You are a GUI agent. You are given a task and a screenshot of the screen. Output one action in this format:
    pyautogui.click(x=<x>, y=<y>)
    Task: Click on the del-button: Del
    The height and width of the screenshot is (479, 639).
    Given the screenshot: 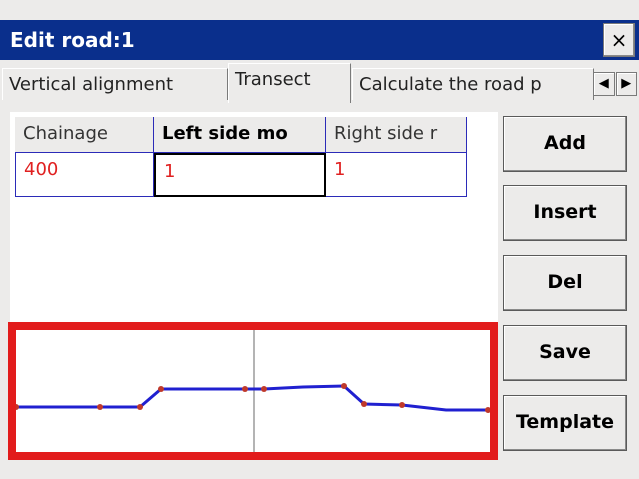 What is the action you would take?
    pyautogui.click(x=565, y=283)
    